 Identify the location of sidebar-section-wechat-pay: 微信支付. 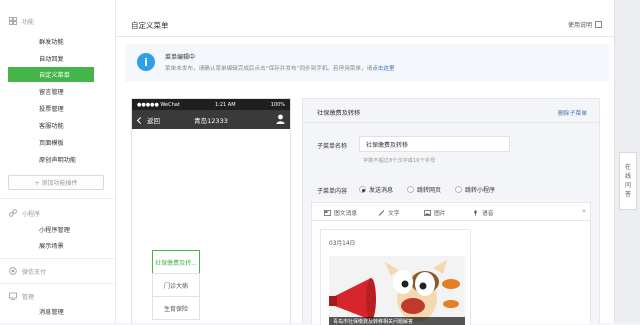
(58, 271).